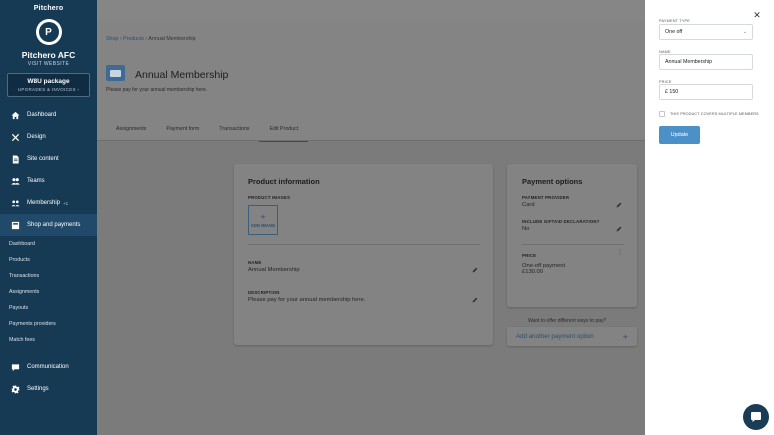 This screenshot has height=435, width=774. Describe the element at coordinates (543, 264) in the screenshot. I see `price-field: PRICE One-off payment £130.00` at that location.